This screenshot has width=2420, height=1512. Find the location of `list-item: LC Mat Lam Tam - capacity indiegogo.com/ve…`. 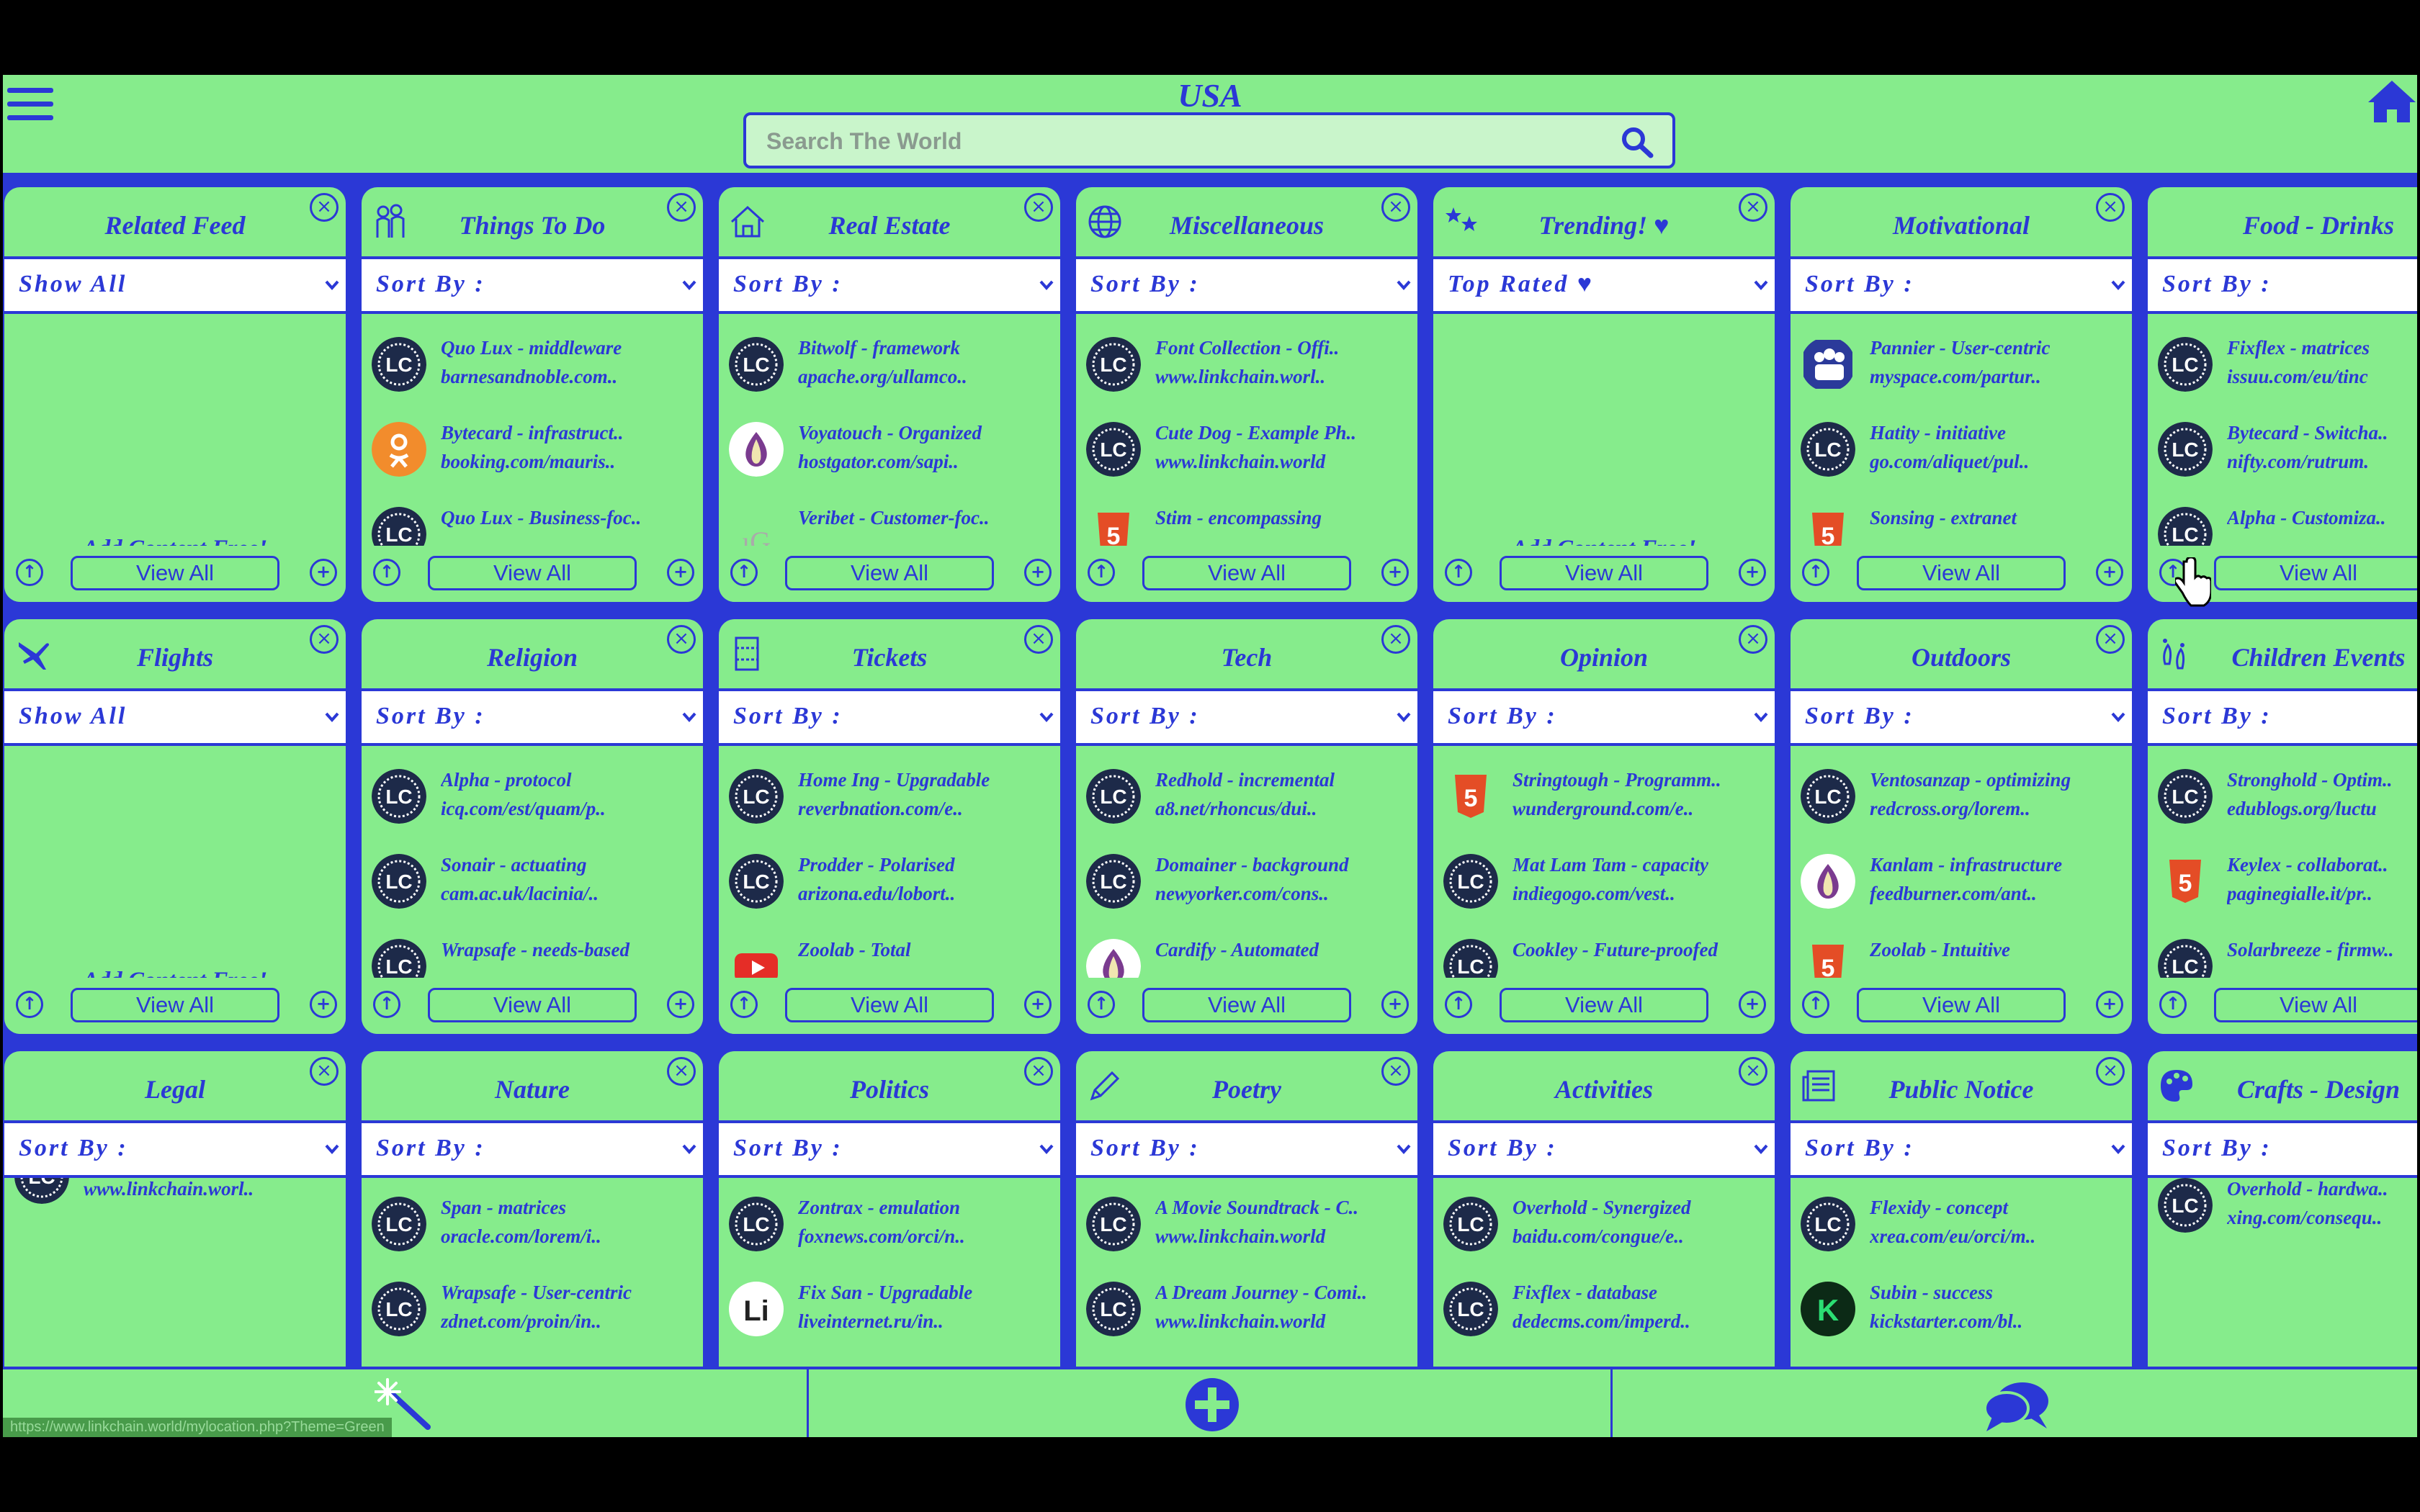

list-item: LC Mat Lam Tam - capacity indiegogo.com/ve… is located at coordinates (1609, 893).